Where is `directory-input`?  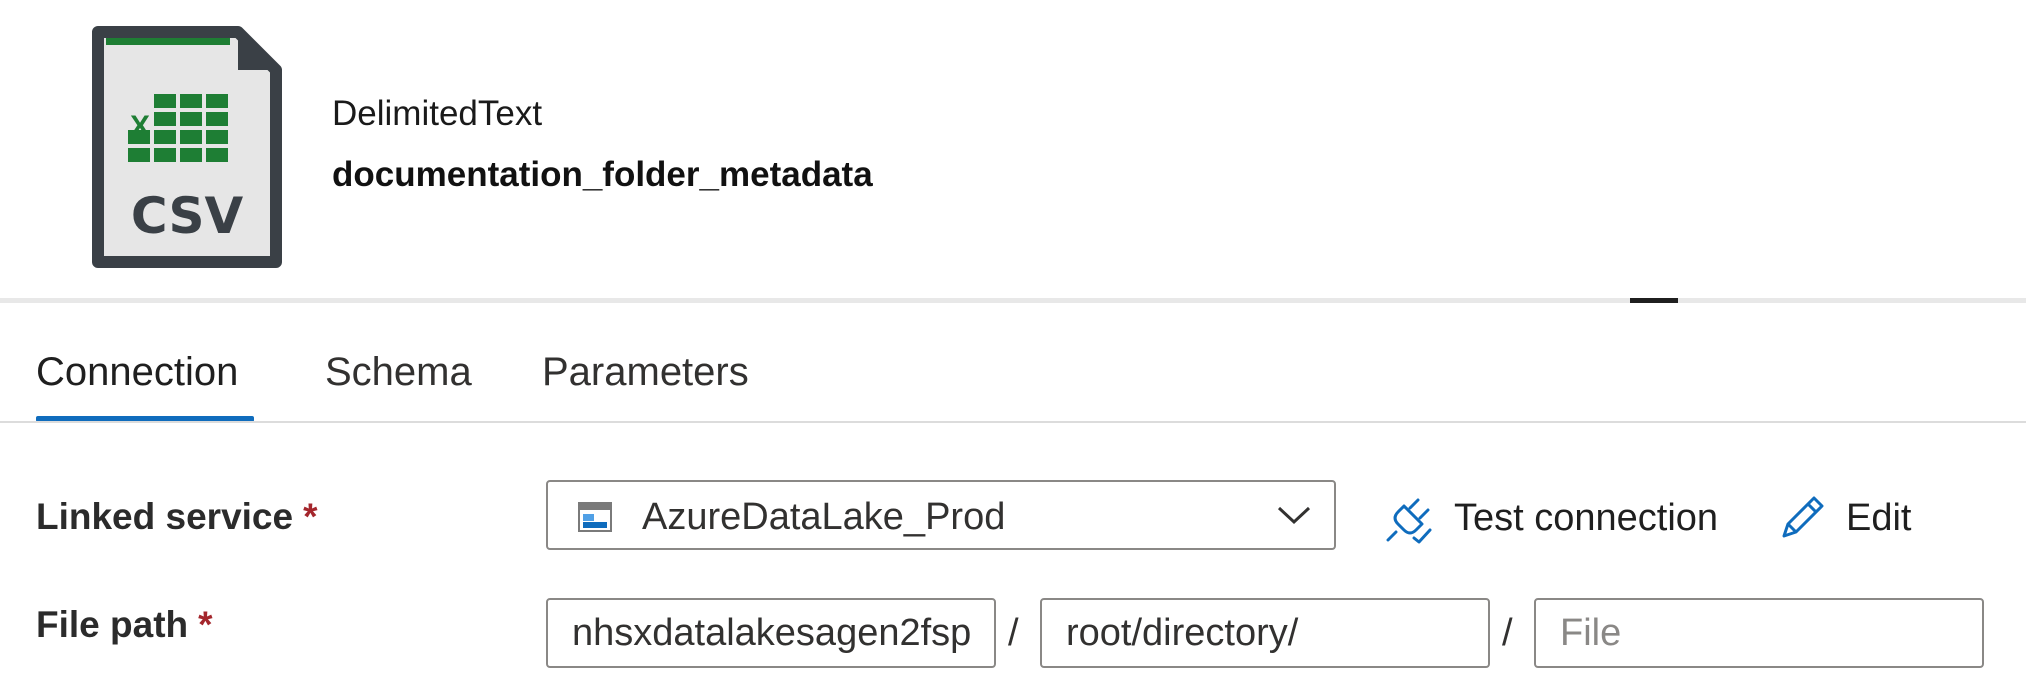
directory-input is located at coordinates (1265, 633).